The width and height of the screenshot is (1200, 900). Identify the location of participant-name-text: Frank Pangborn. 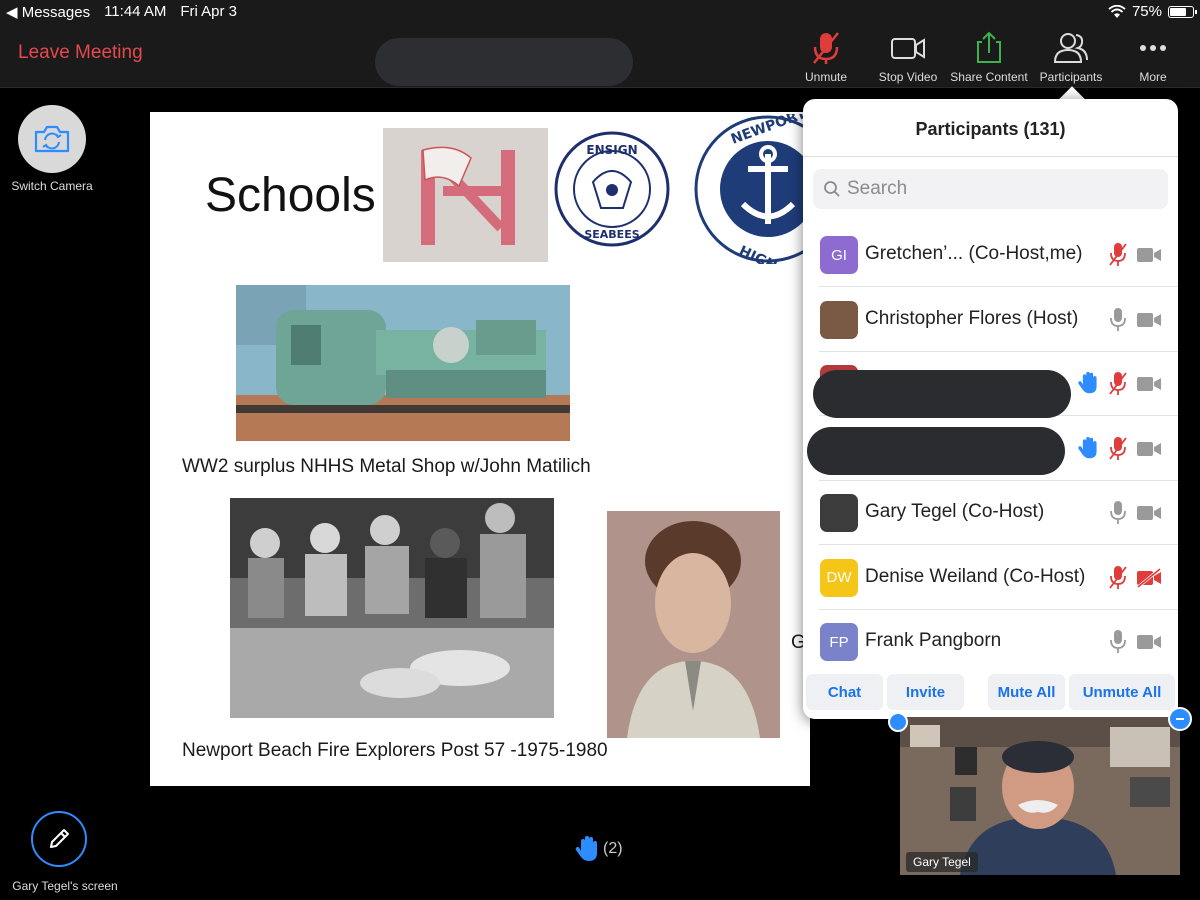
(933, 640).